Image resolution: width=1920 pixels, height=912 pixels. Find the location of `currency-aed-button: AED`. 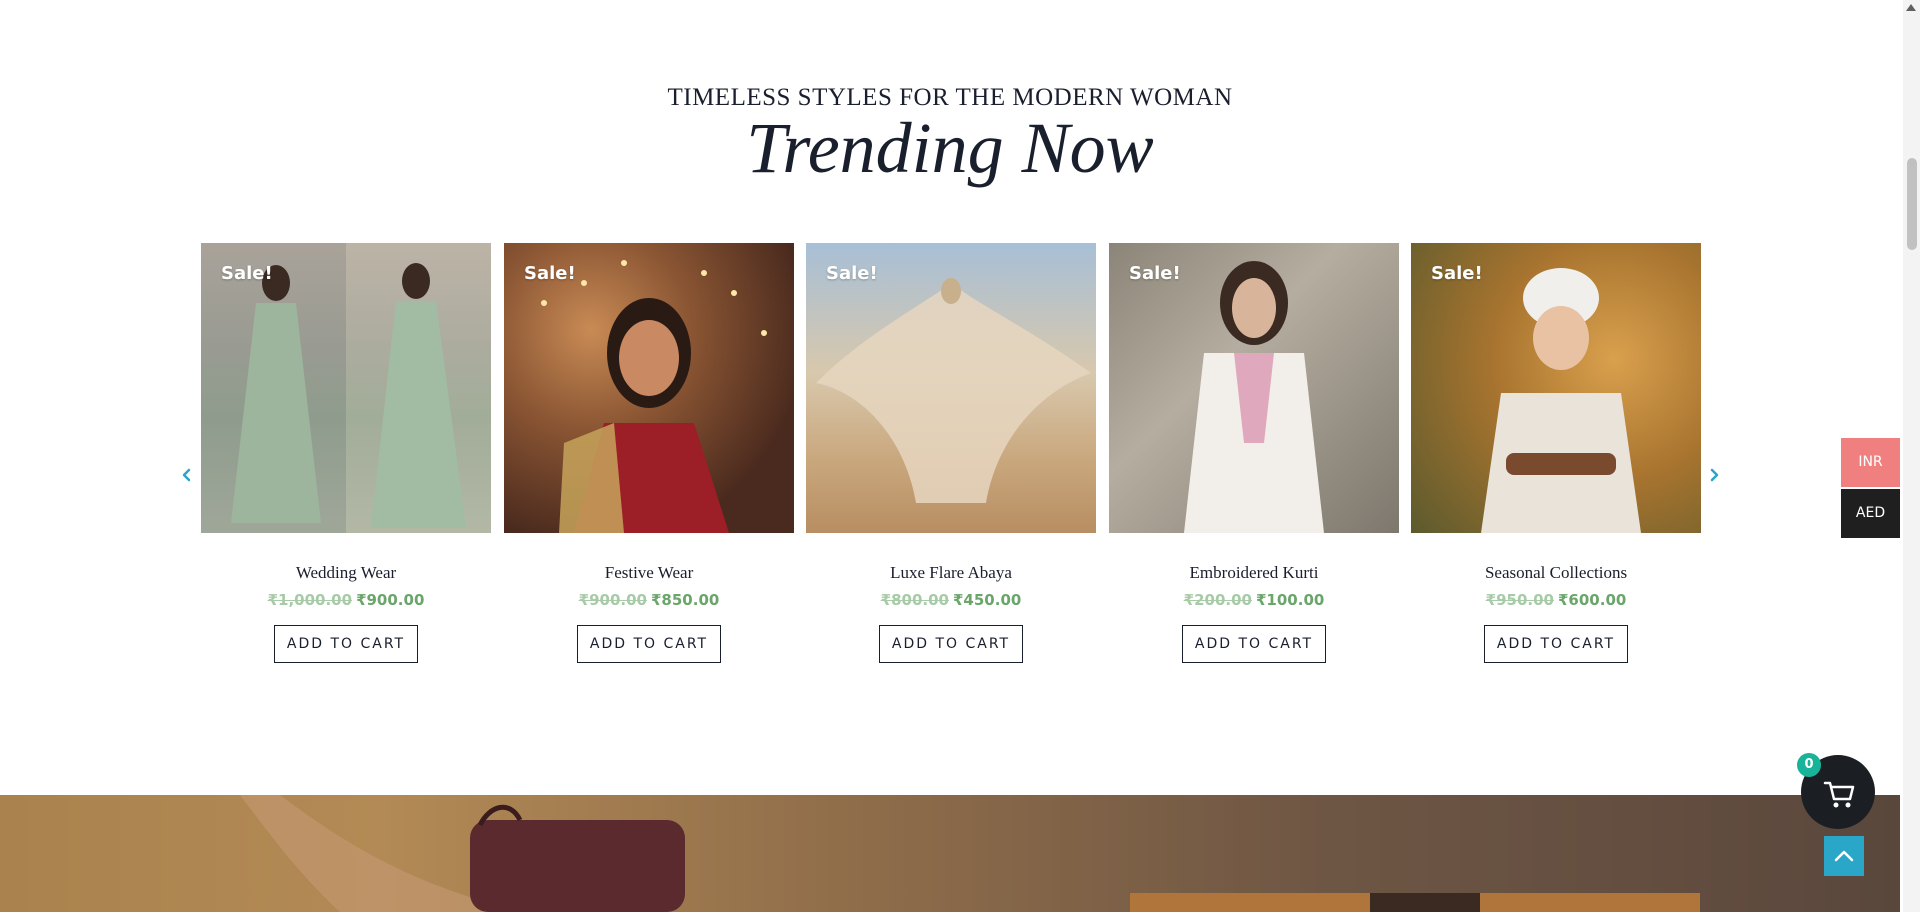

currency-aed-button: AED is located at coordinates (1870, 513).